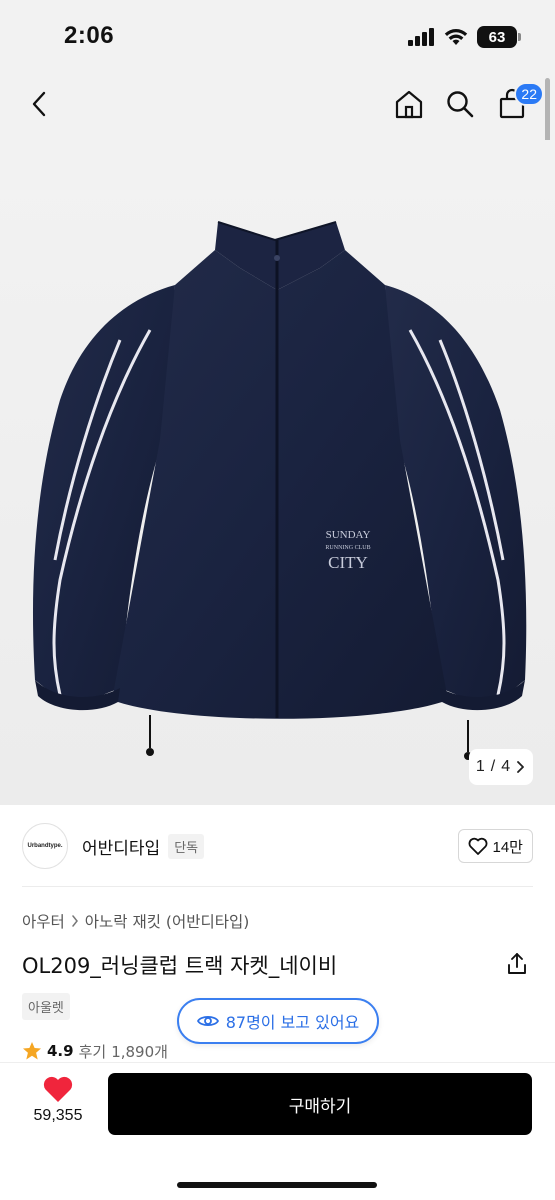 This screenshot has height=1200, width=555. I want to click on brand-logo: Urbandtype., so click(45, 846).